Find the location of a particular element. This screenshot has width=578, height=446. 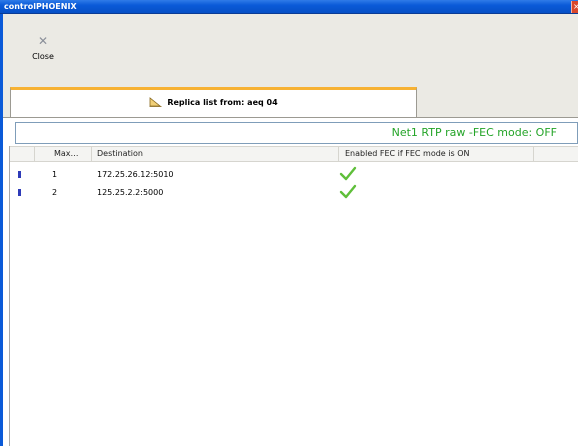

close-button: ✕ Close is located at coordinates (43, 52).